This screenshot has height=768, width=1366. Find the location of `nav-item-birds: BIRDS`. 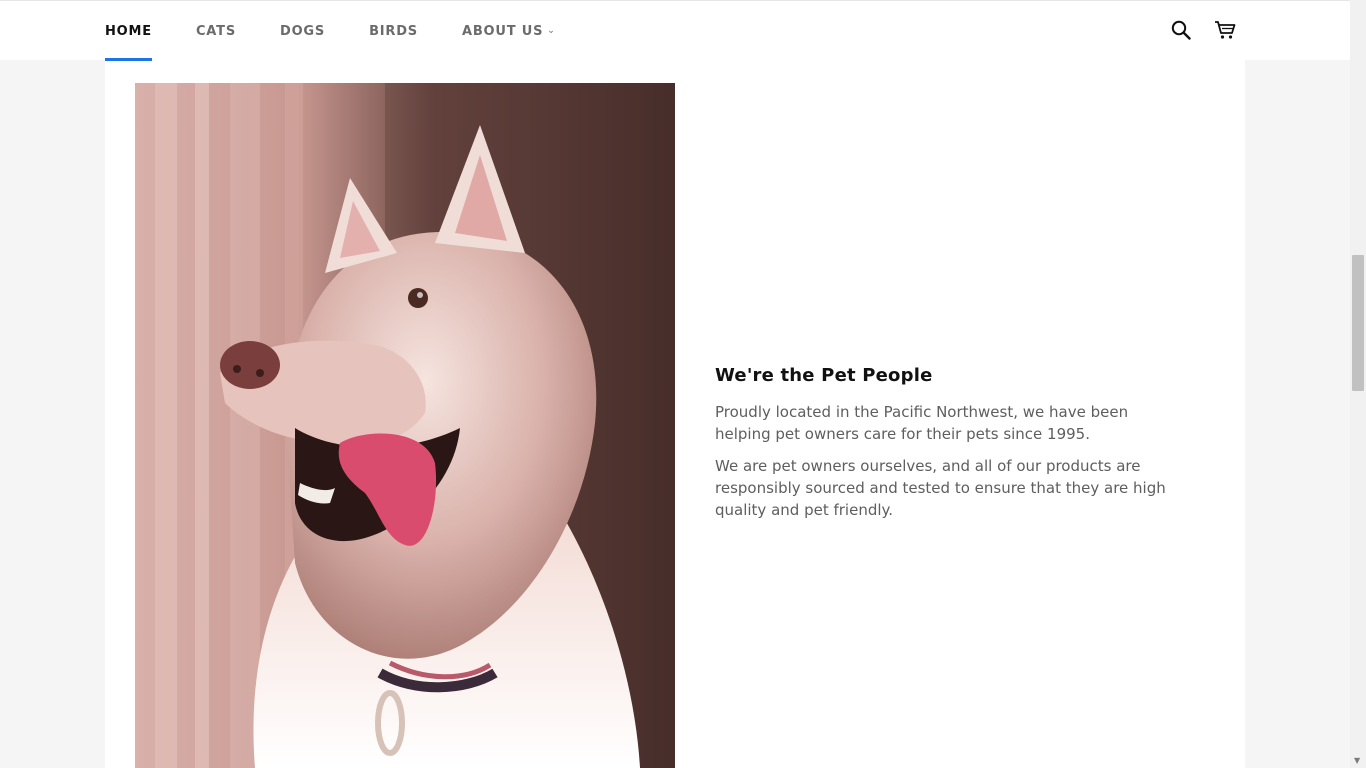

nav-item-birds: BIRDS is located at coordinates (393, 31).